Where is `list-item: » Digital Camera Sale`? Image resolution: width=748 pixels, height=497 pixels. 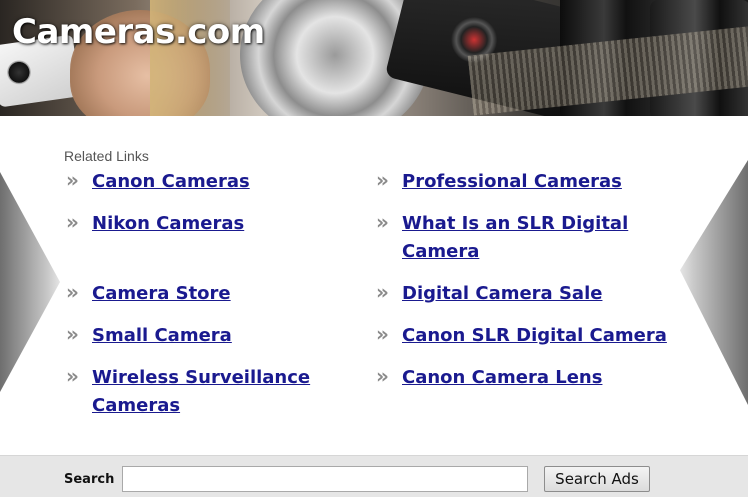
list-item: » Digital Camera Sale is located at coordinates (489, 294).